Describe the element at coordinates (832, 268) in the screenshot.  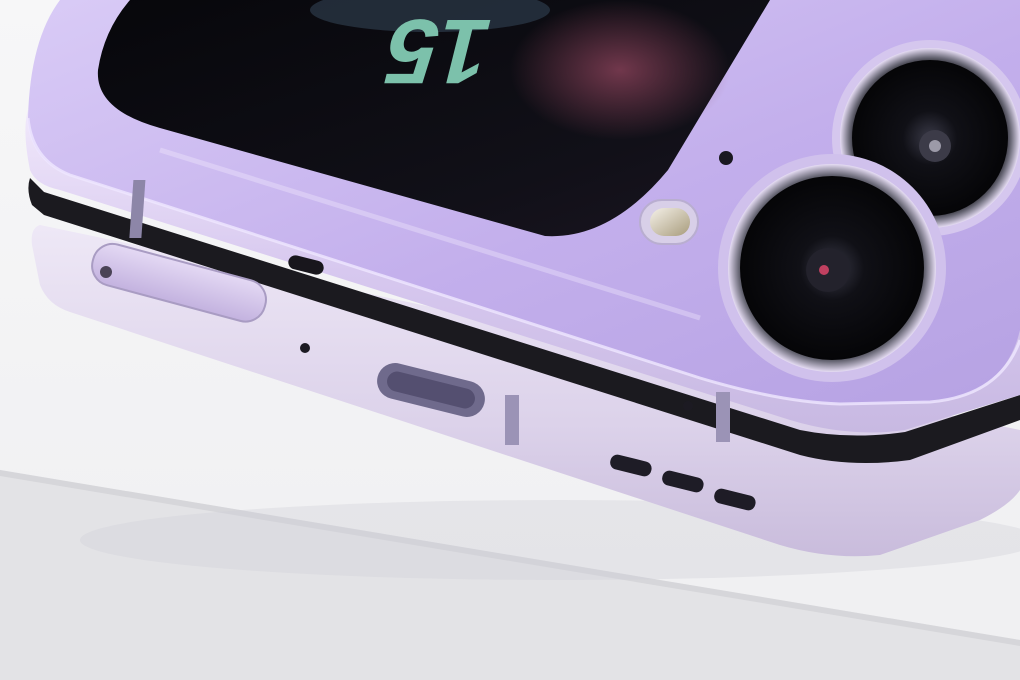
I see `lower-camera-lens` at that location.